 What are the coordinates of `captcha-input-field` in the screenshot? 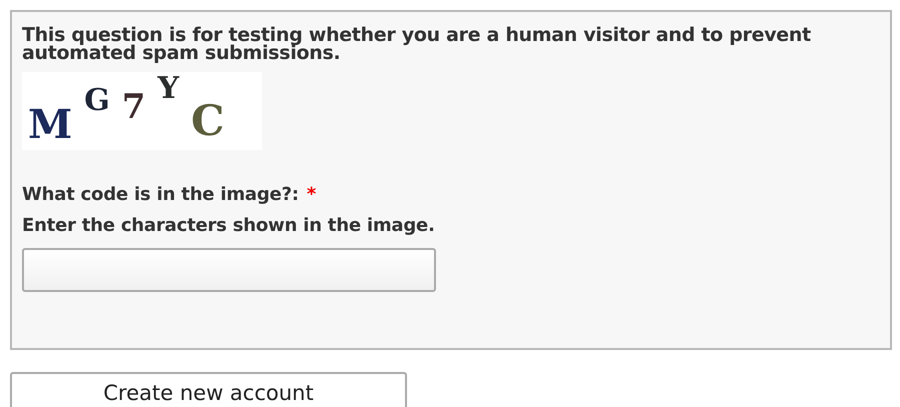 It's located at (229, 270).